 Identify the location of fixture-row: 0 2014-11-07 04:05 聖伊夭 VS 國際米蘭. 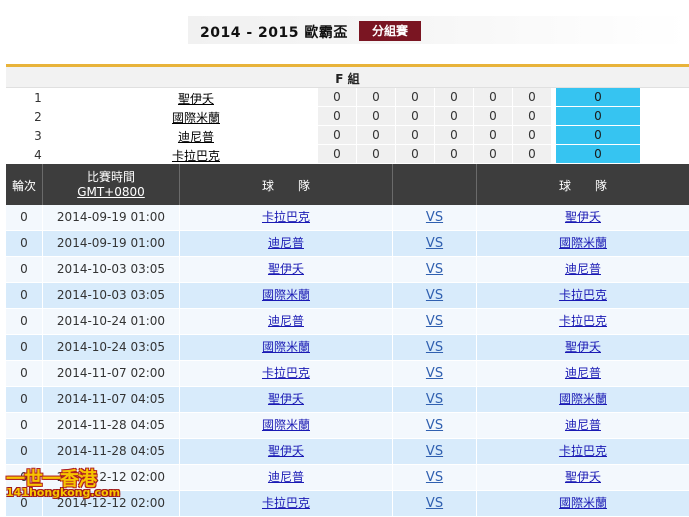
(347, 400).